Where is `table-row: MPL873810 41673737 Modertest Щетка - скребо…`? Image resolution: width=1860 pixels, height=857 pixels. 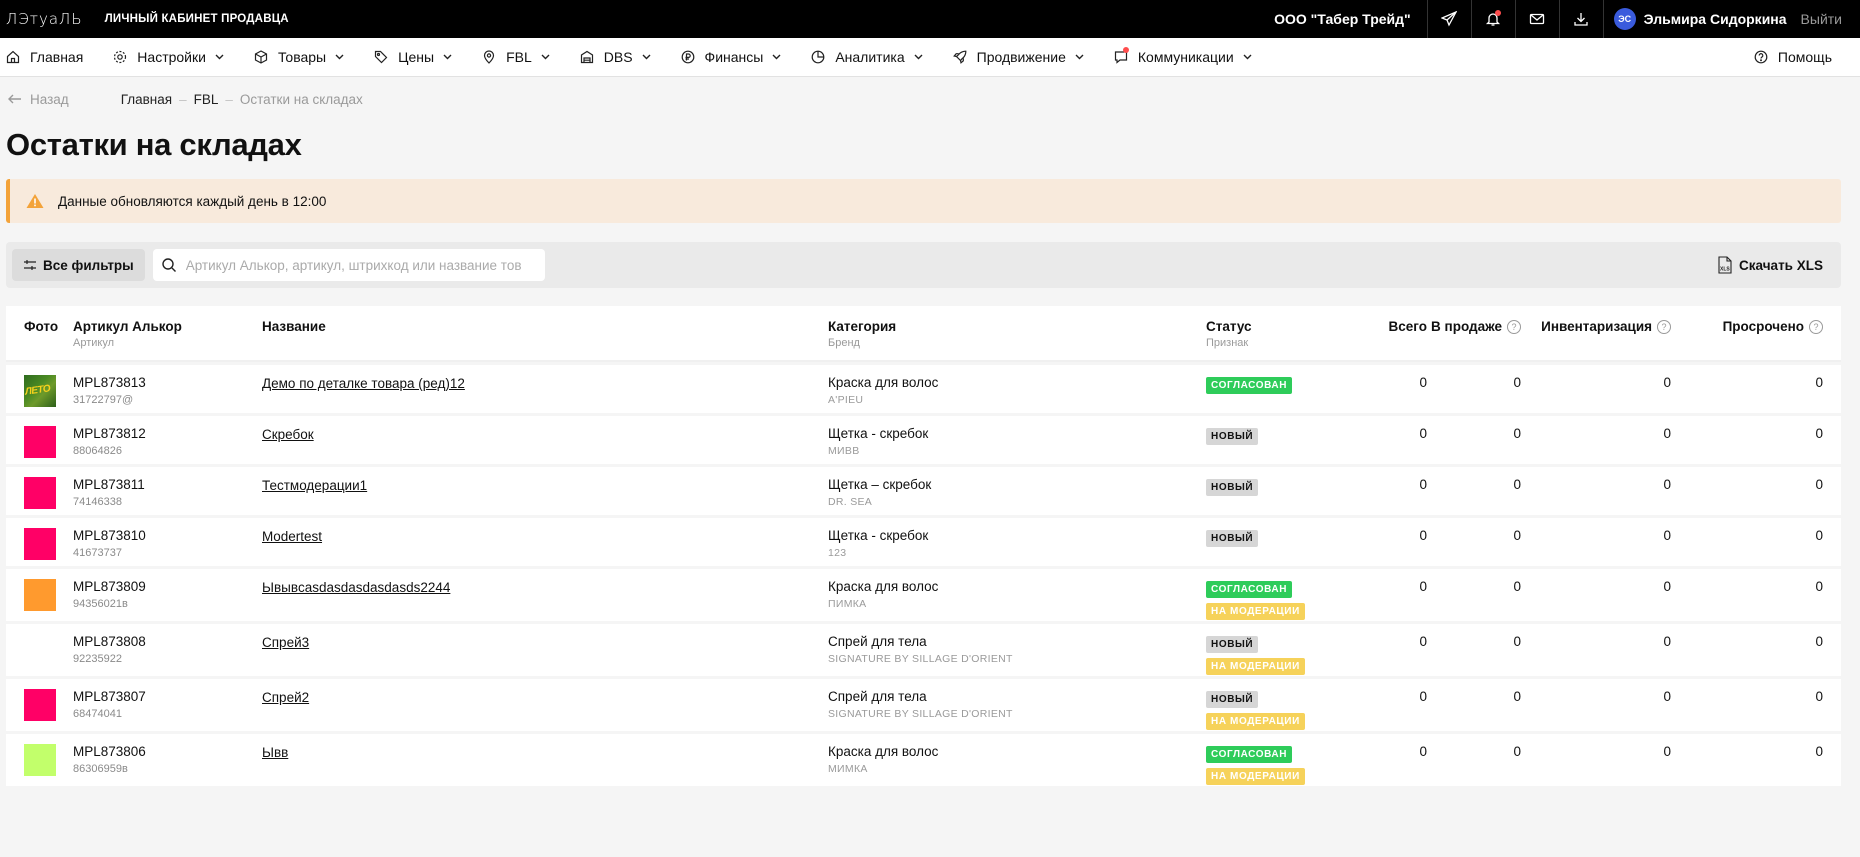 table-row: MPL873810 41673737 Modertest Щетка - скребо… is located at coordinates (923, 542).